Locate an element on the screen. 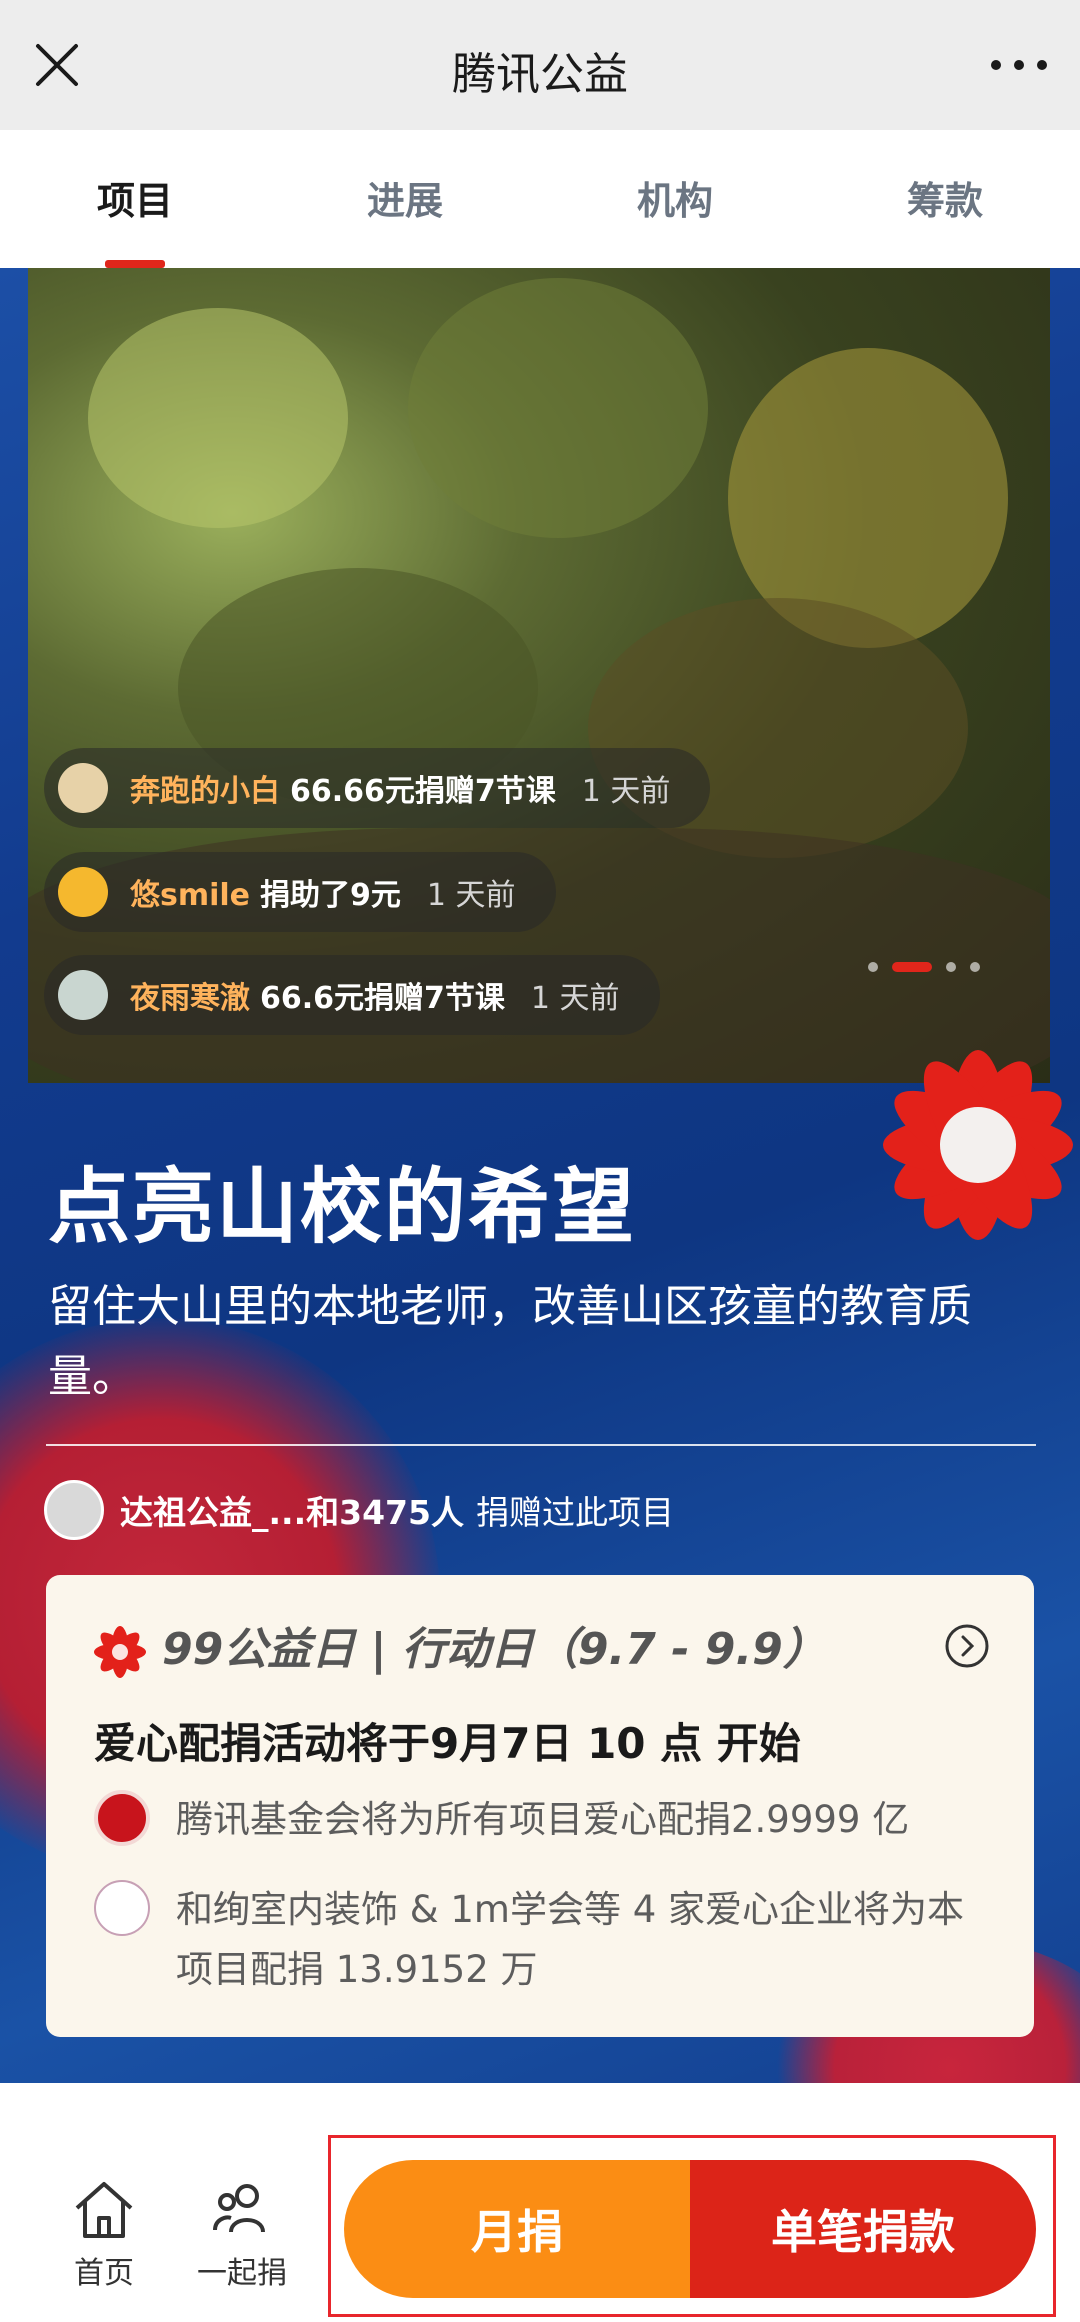 This screenshot has height=2322, width=1080. people-icon is located at coordinates (239, 2208).